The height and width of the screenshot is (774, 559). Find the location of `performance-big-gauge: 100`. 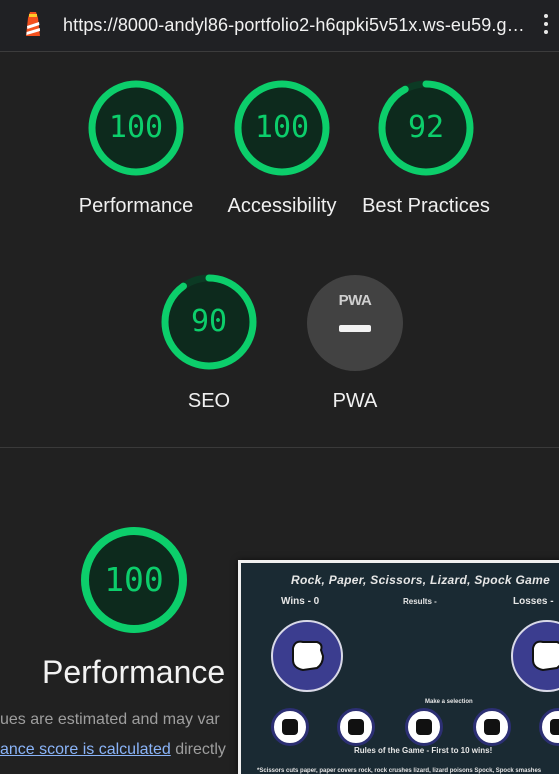

performance-big-gauge: 100 is located at coordinates (134, 580).